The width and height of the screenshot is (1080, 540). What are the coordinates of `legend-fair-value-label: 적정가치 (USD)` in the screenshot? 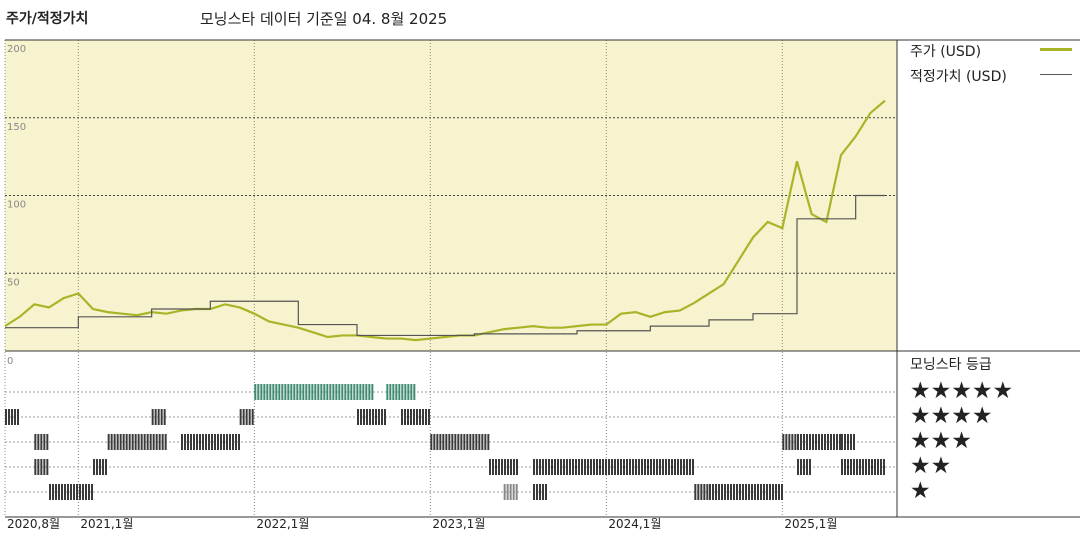 It's located at (958, 77).